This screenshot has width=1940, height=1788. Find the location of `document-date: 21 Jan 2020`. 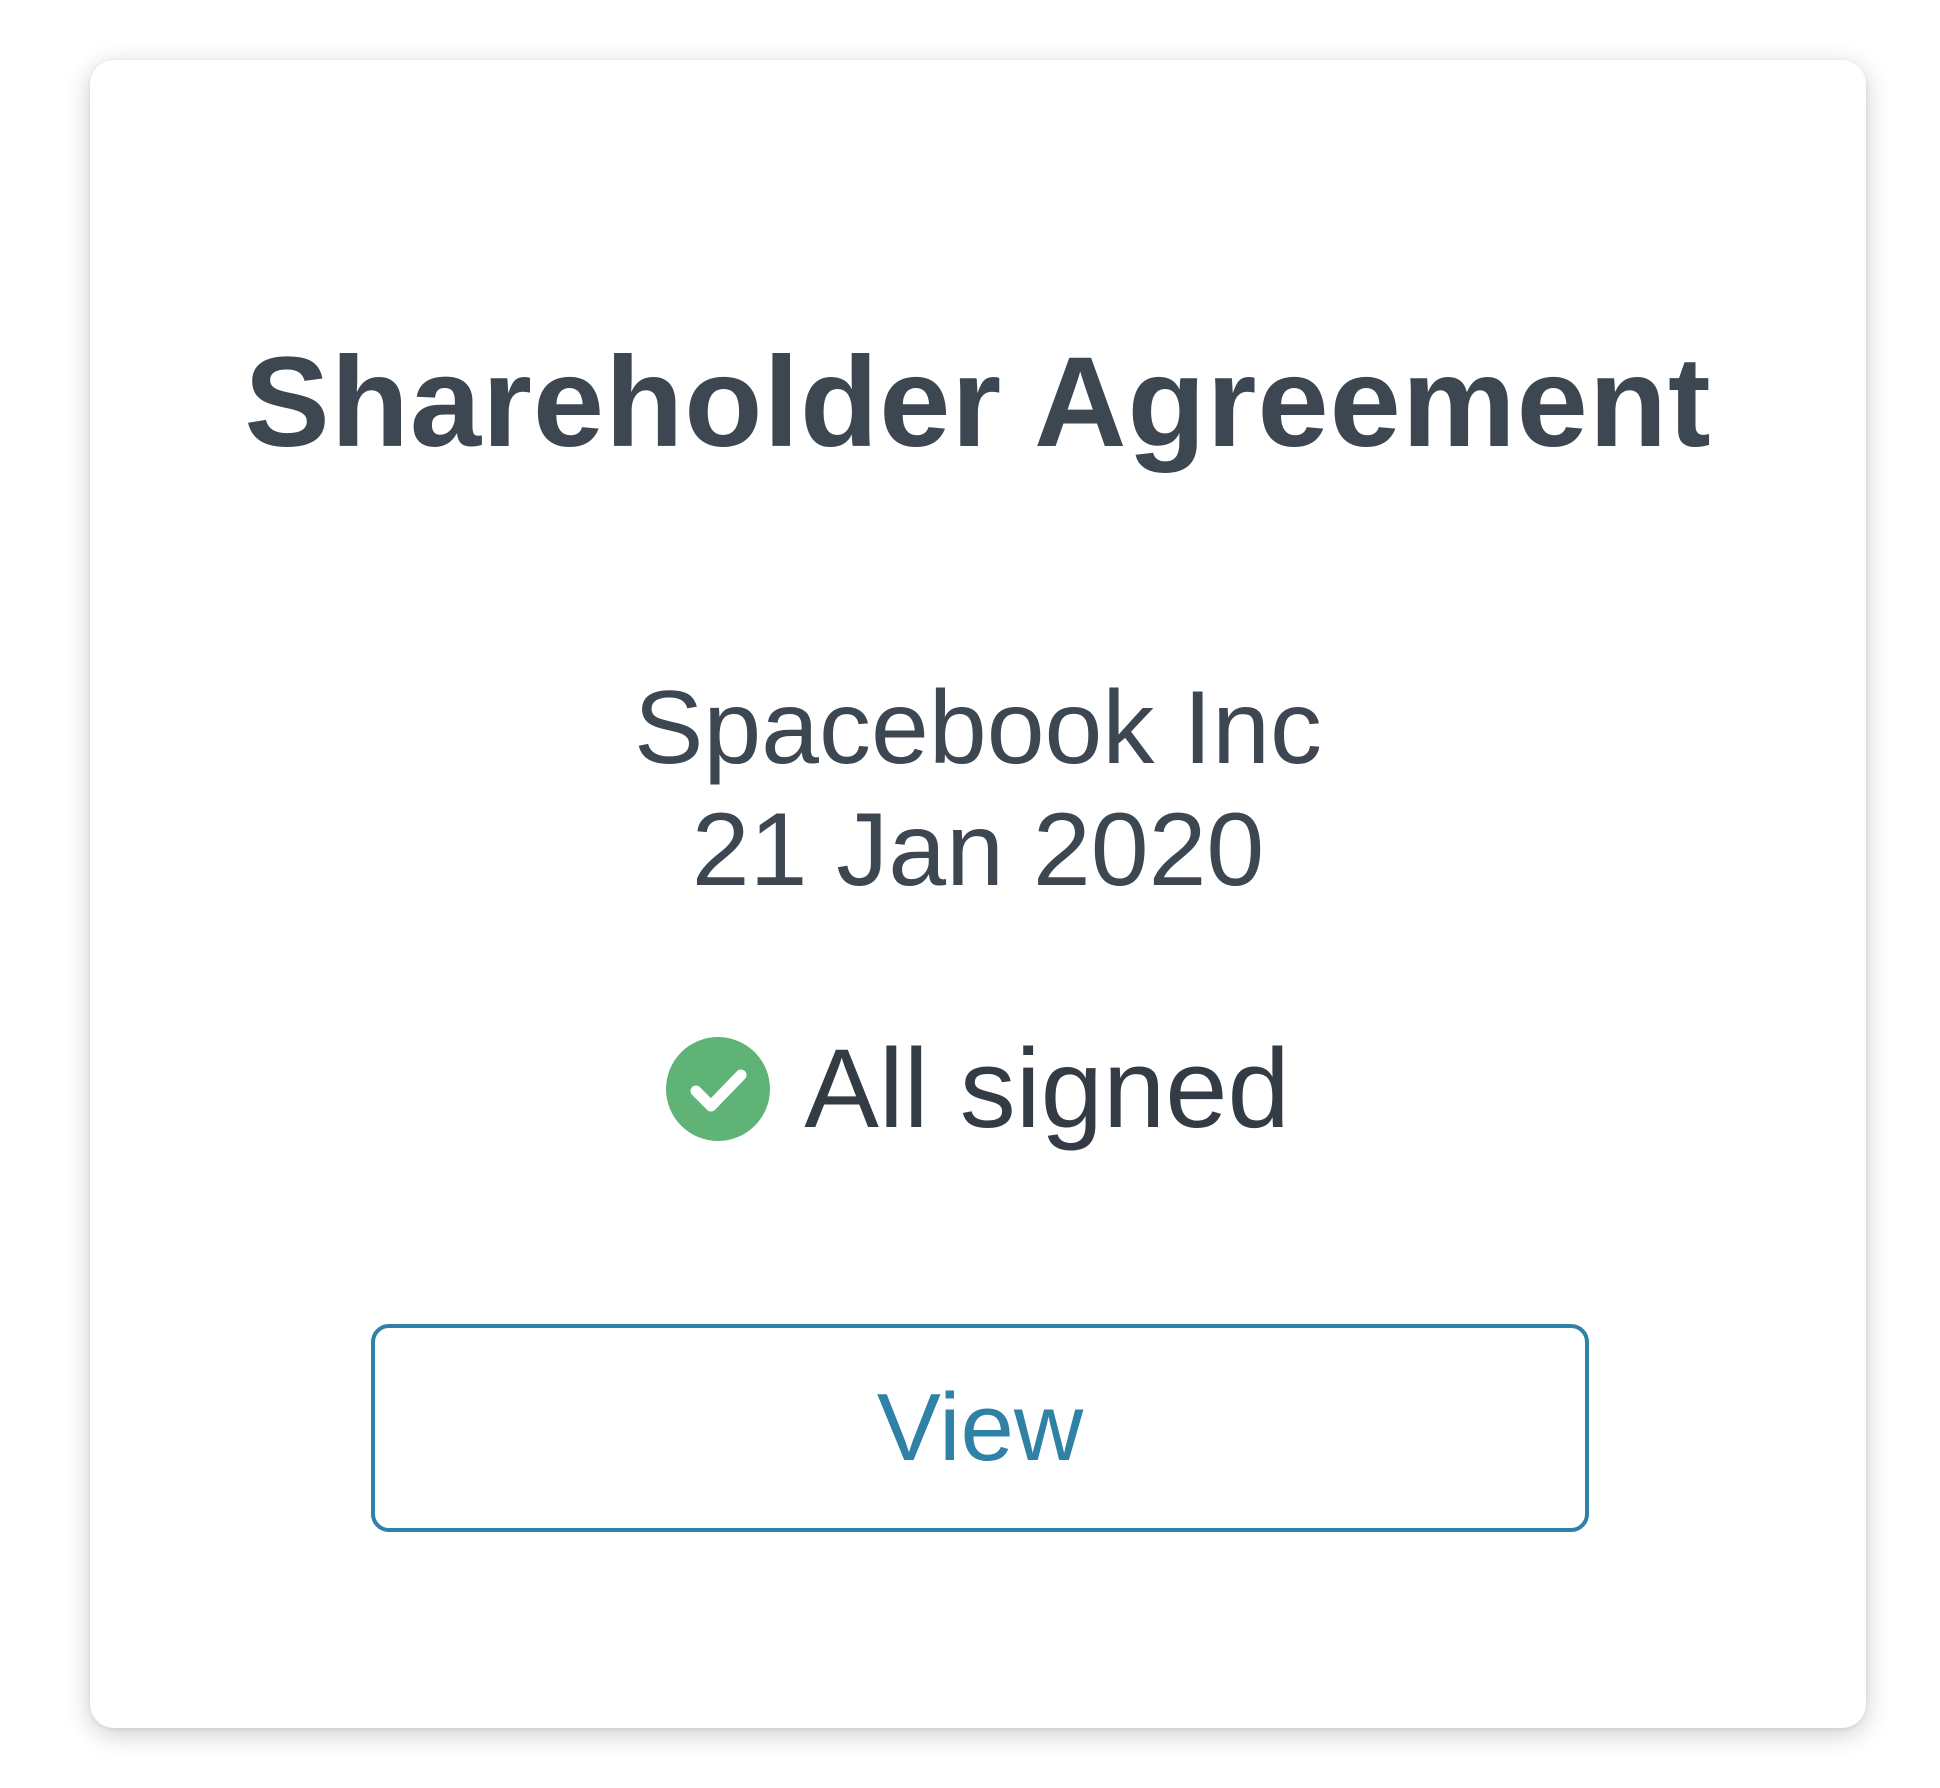

document-date: 21 Jan 2020 is located at coordinates (978, 850).